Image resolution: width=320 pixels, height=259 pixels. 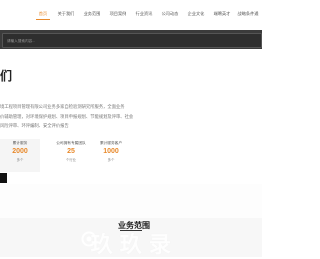 I want to click on nav-item-strategy: 战略条件通, so click(x=248, y=14).